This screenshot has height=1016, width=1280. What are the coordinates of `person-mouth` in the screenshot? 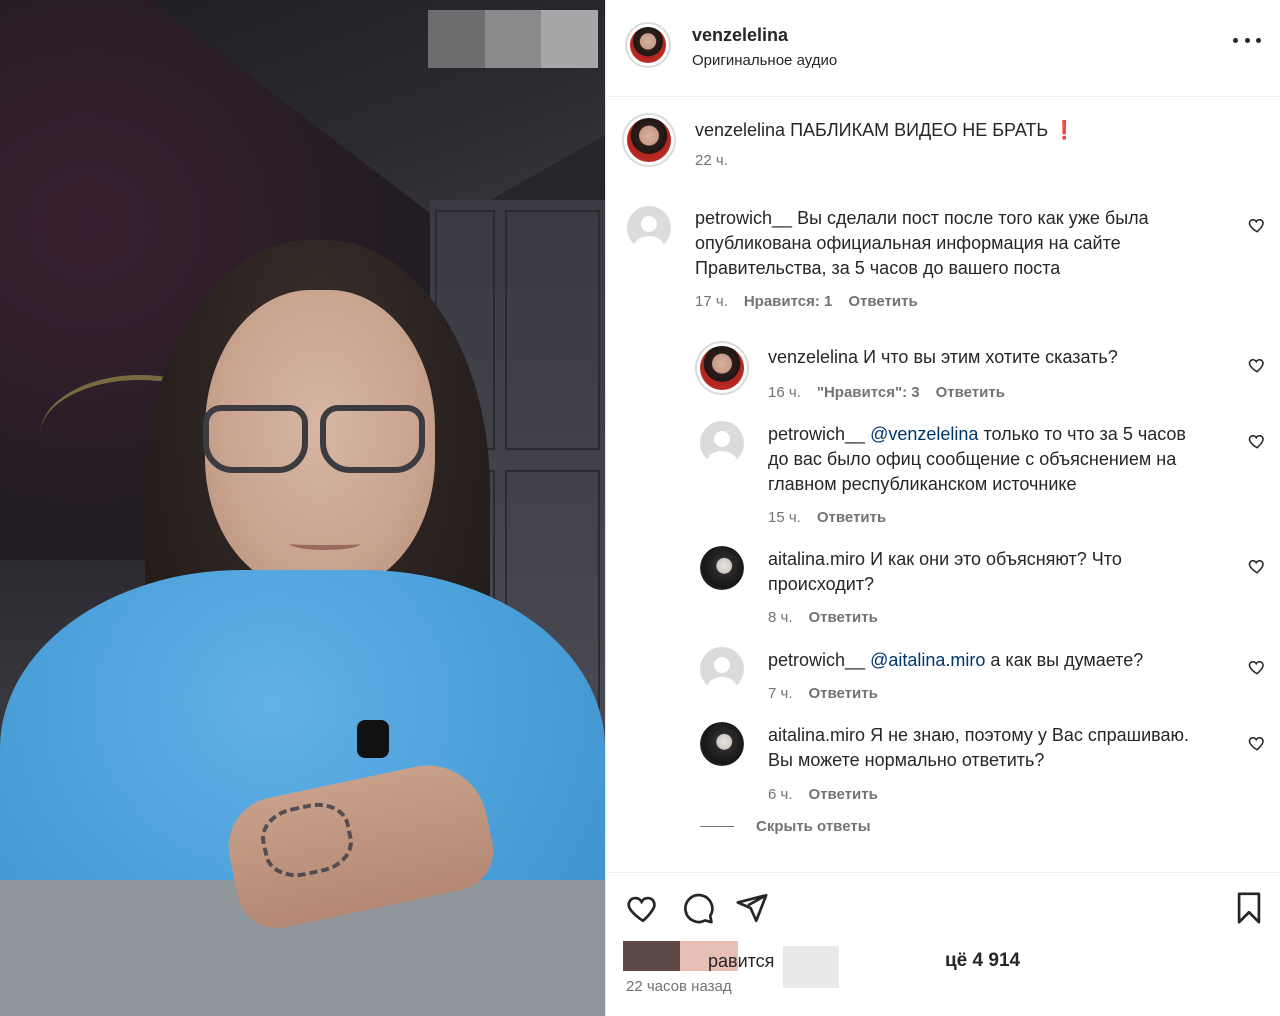 It's located at (325, 544).